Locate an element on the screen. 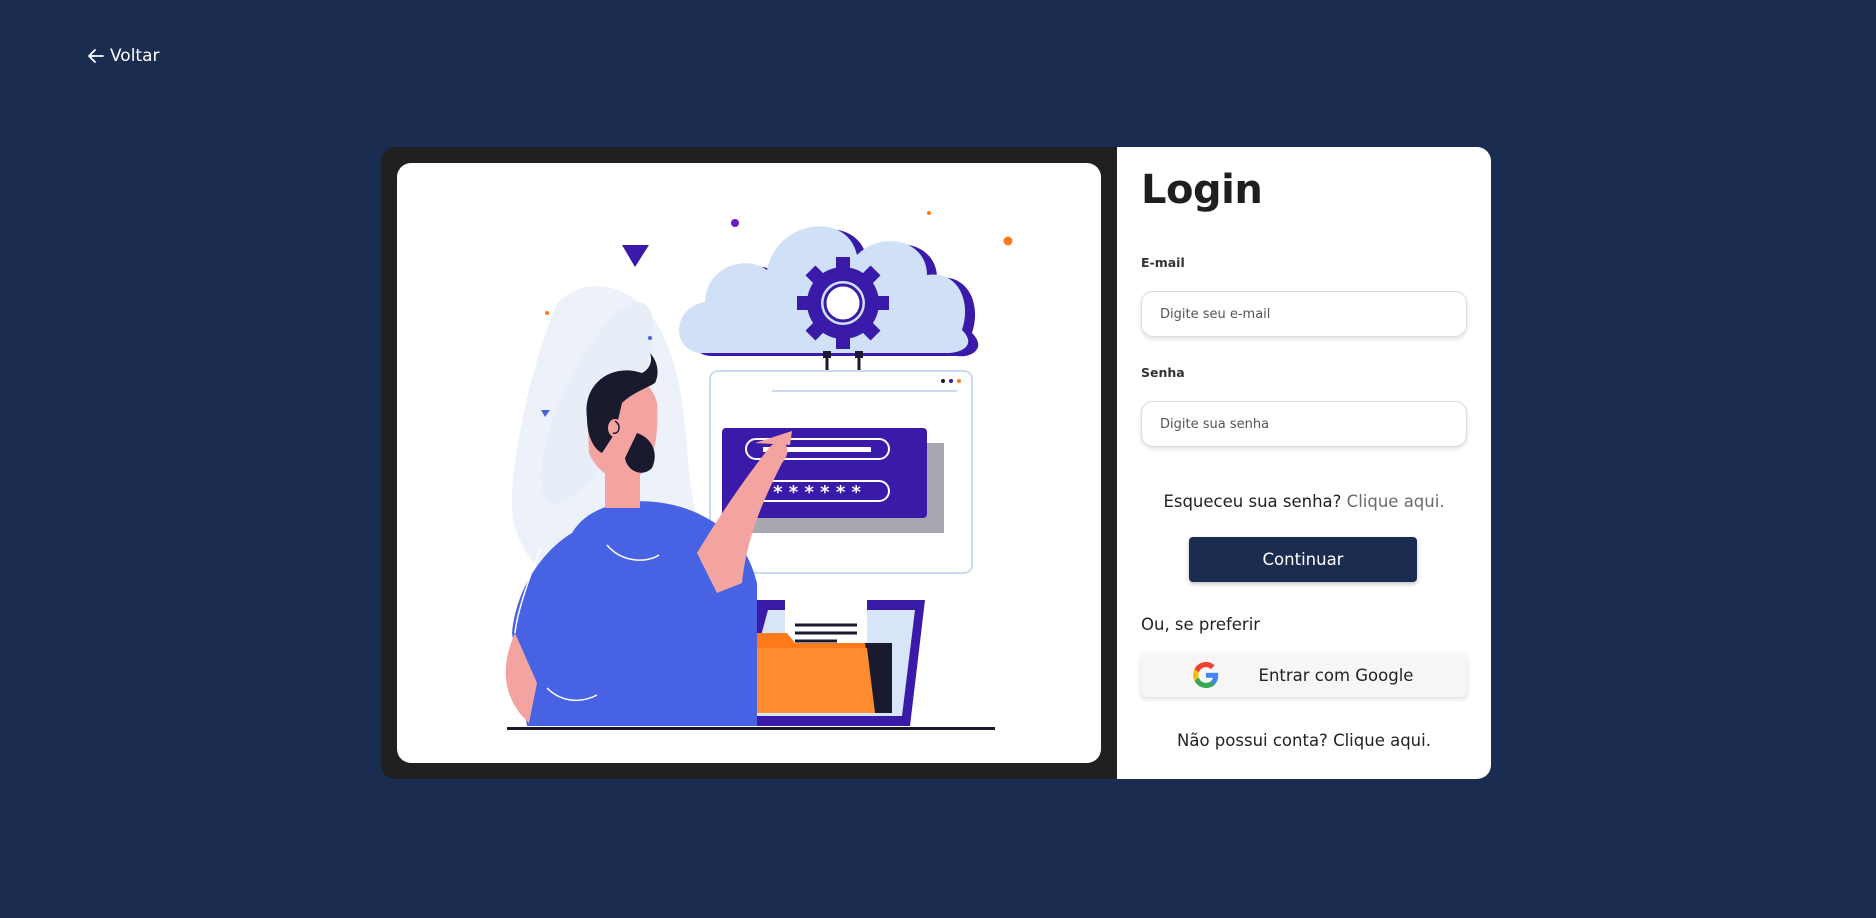  email-field is located at coordinates (1304, 314).